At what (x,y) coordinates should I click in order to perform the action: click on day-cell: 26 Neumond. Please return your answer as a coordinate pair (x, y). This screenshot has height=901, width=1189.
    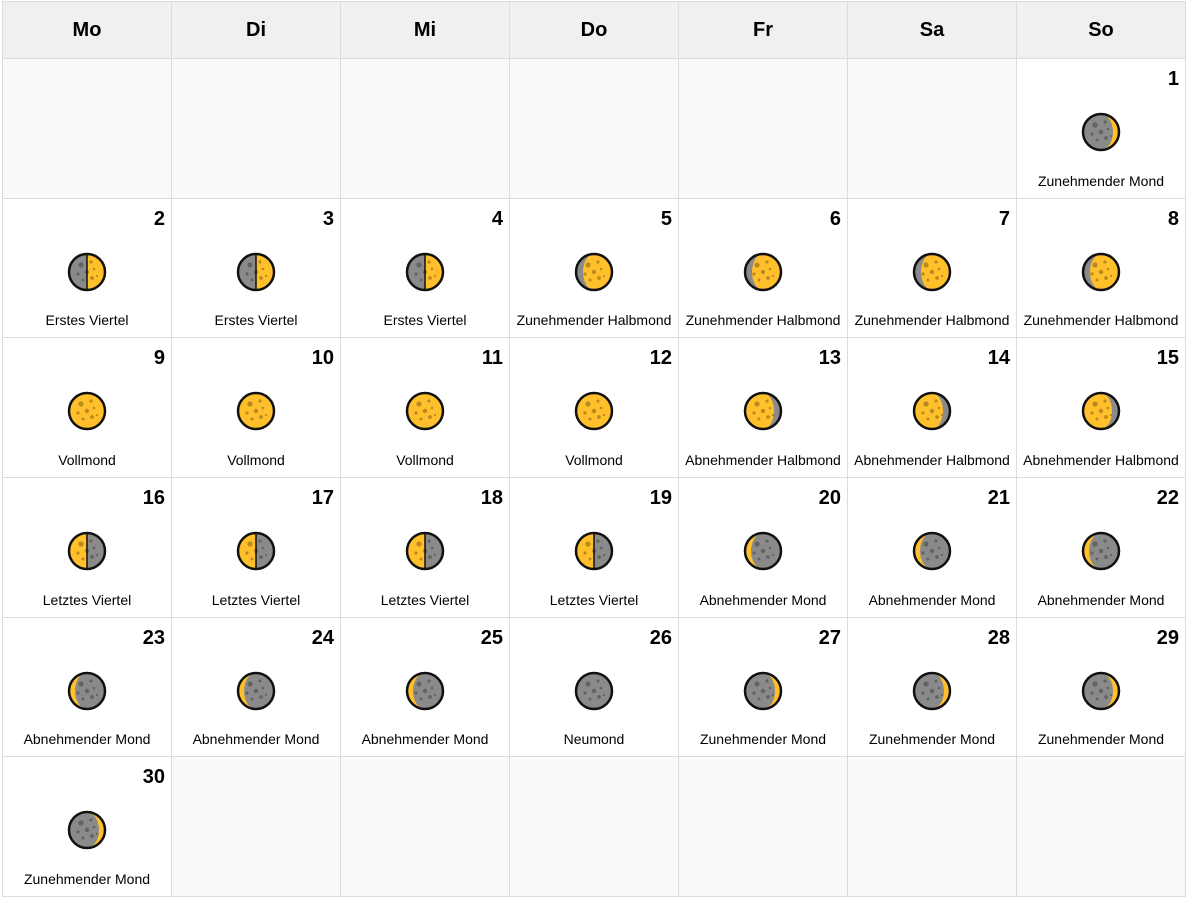
    Looking at the image, I should click on (594, 687).